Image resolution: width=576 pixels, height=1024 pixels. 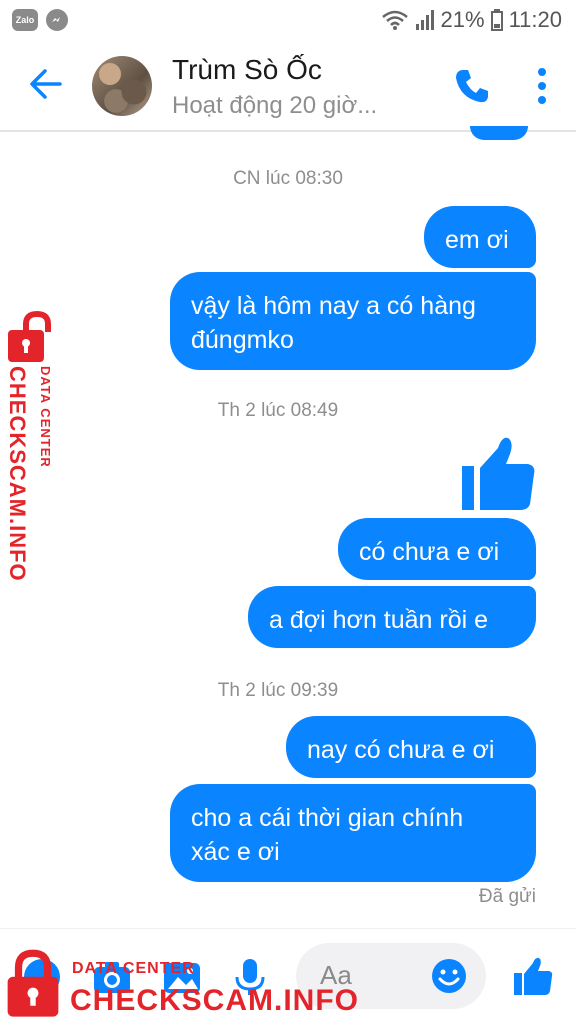 I want to click on message-text: nay có chưa e ơi, so click(x=401, y=750).